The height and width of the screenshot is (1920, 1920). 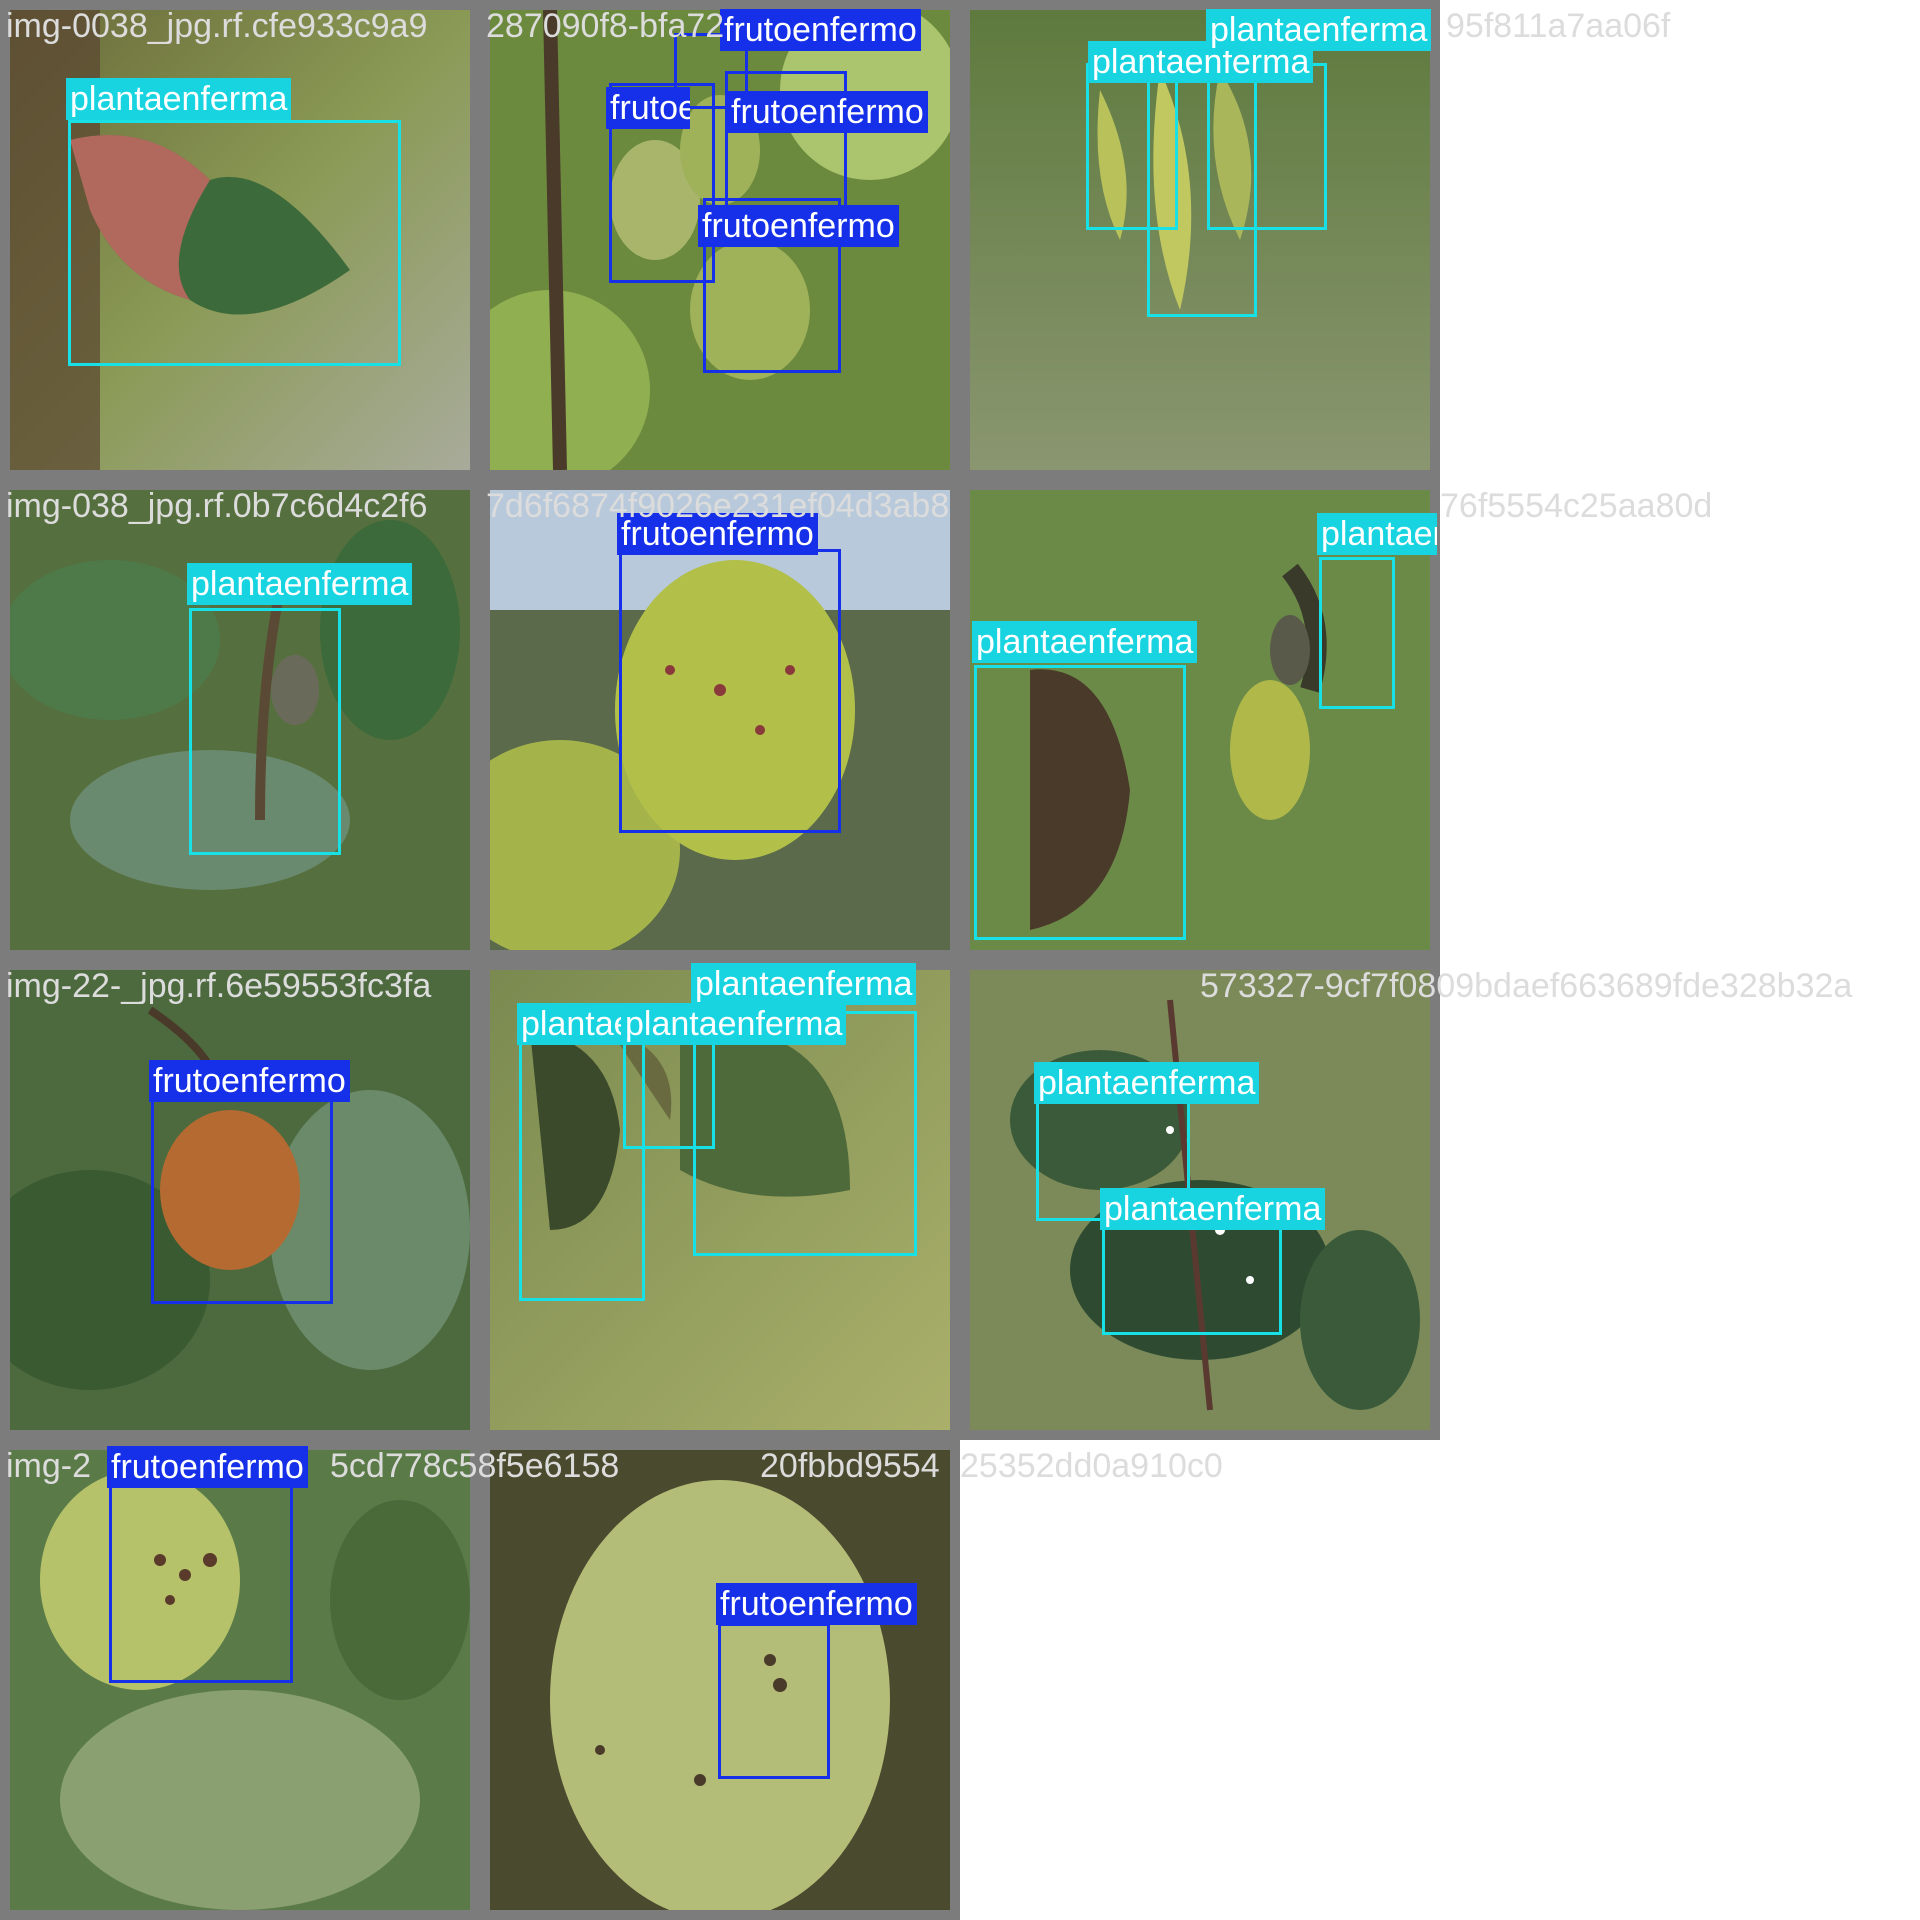 I want to click on mosaic-tile-9: plantaenferma plantaenferma, so click(x=1200, y=1200).